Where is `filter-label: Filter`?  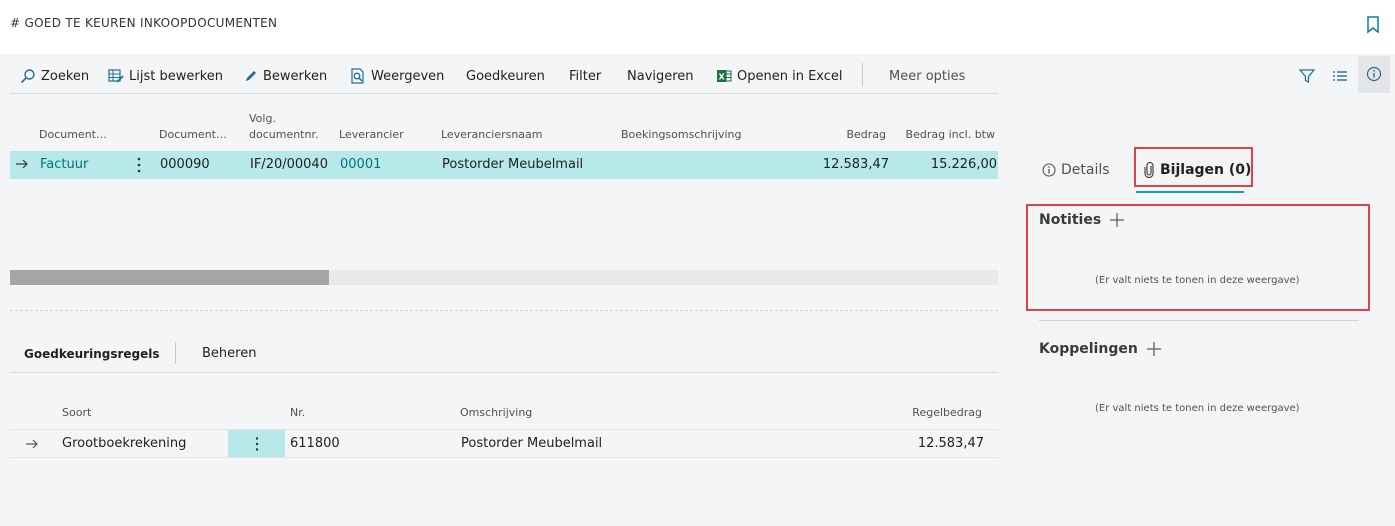
filter-label: Filter is located at coordinates (585, 76).